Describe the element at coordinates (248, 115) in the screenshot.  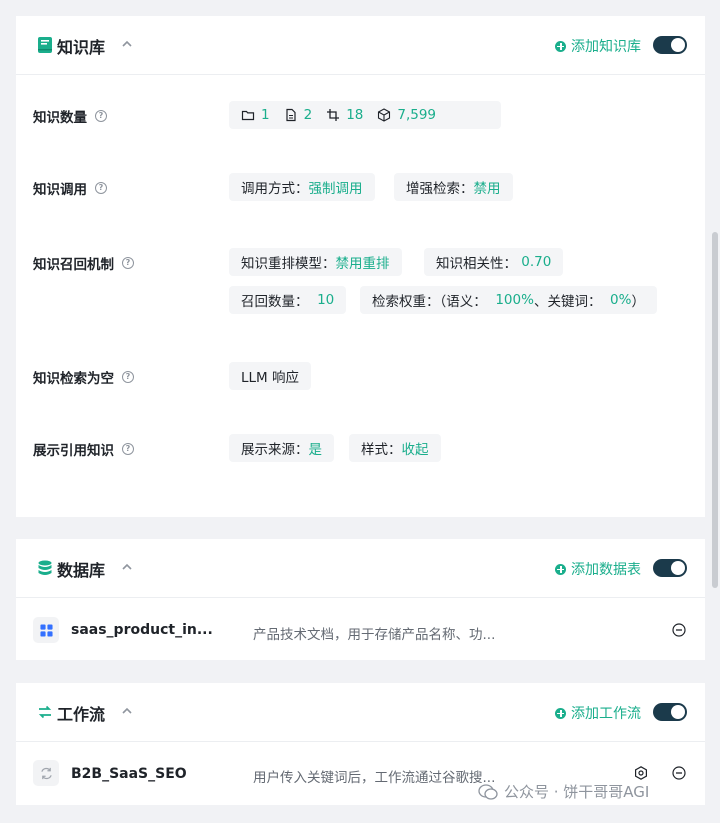
I see `folder-icon` at that location.